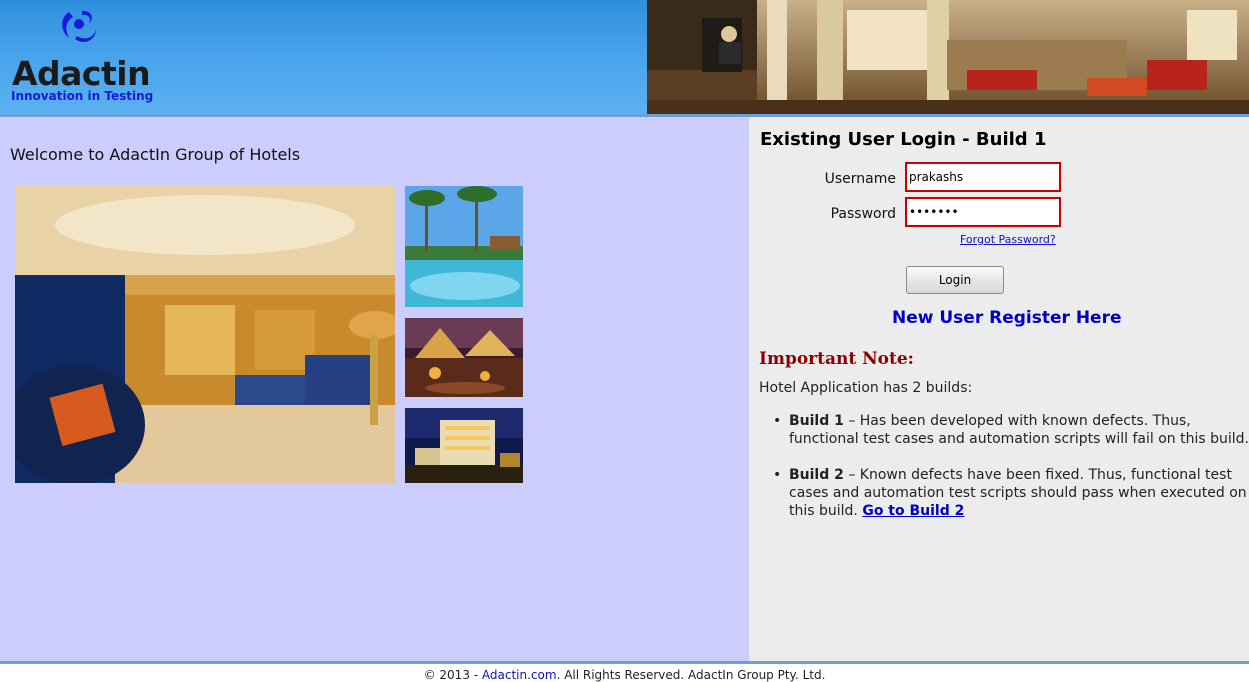 Image resolution: width=1249 pixels, height=682 pixels. What do you see at coordinates (1008, 239) in the screenshot?
I see `forgot-password-link: Forgot Password?` at bounding box center [1008, 239].